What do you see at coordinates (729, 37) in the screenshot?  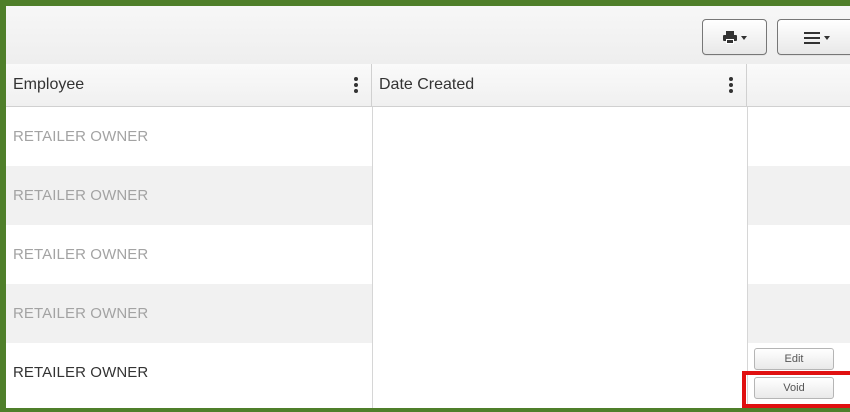 I see `printer-icon` at bounding box center [729, 37].